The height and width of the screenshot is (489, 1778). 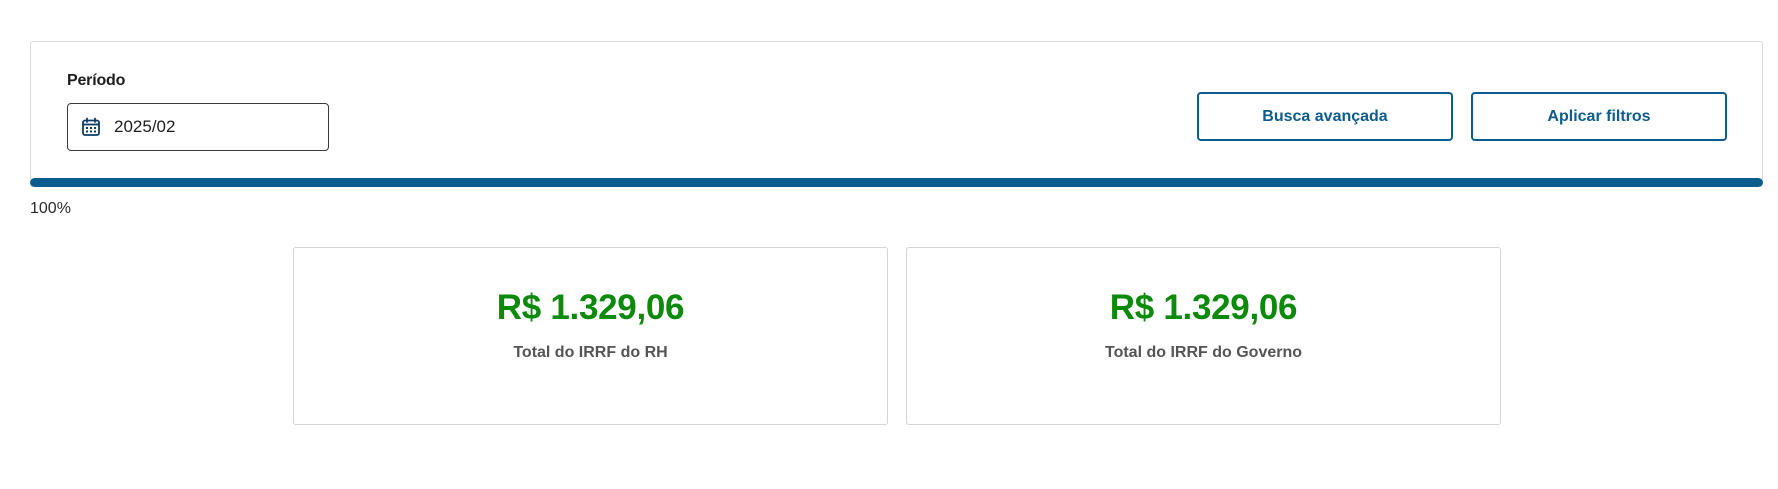 What do you see at coordinates (590, 307) in the screenshot?
I see `irrf-rh-value: R$ 1.329,06` at bounding box center [590, 307].